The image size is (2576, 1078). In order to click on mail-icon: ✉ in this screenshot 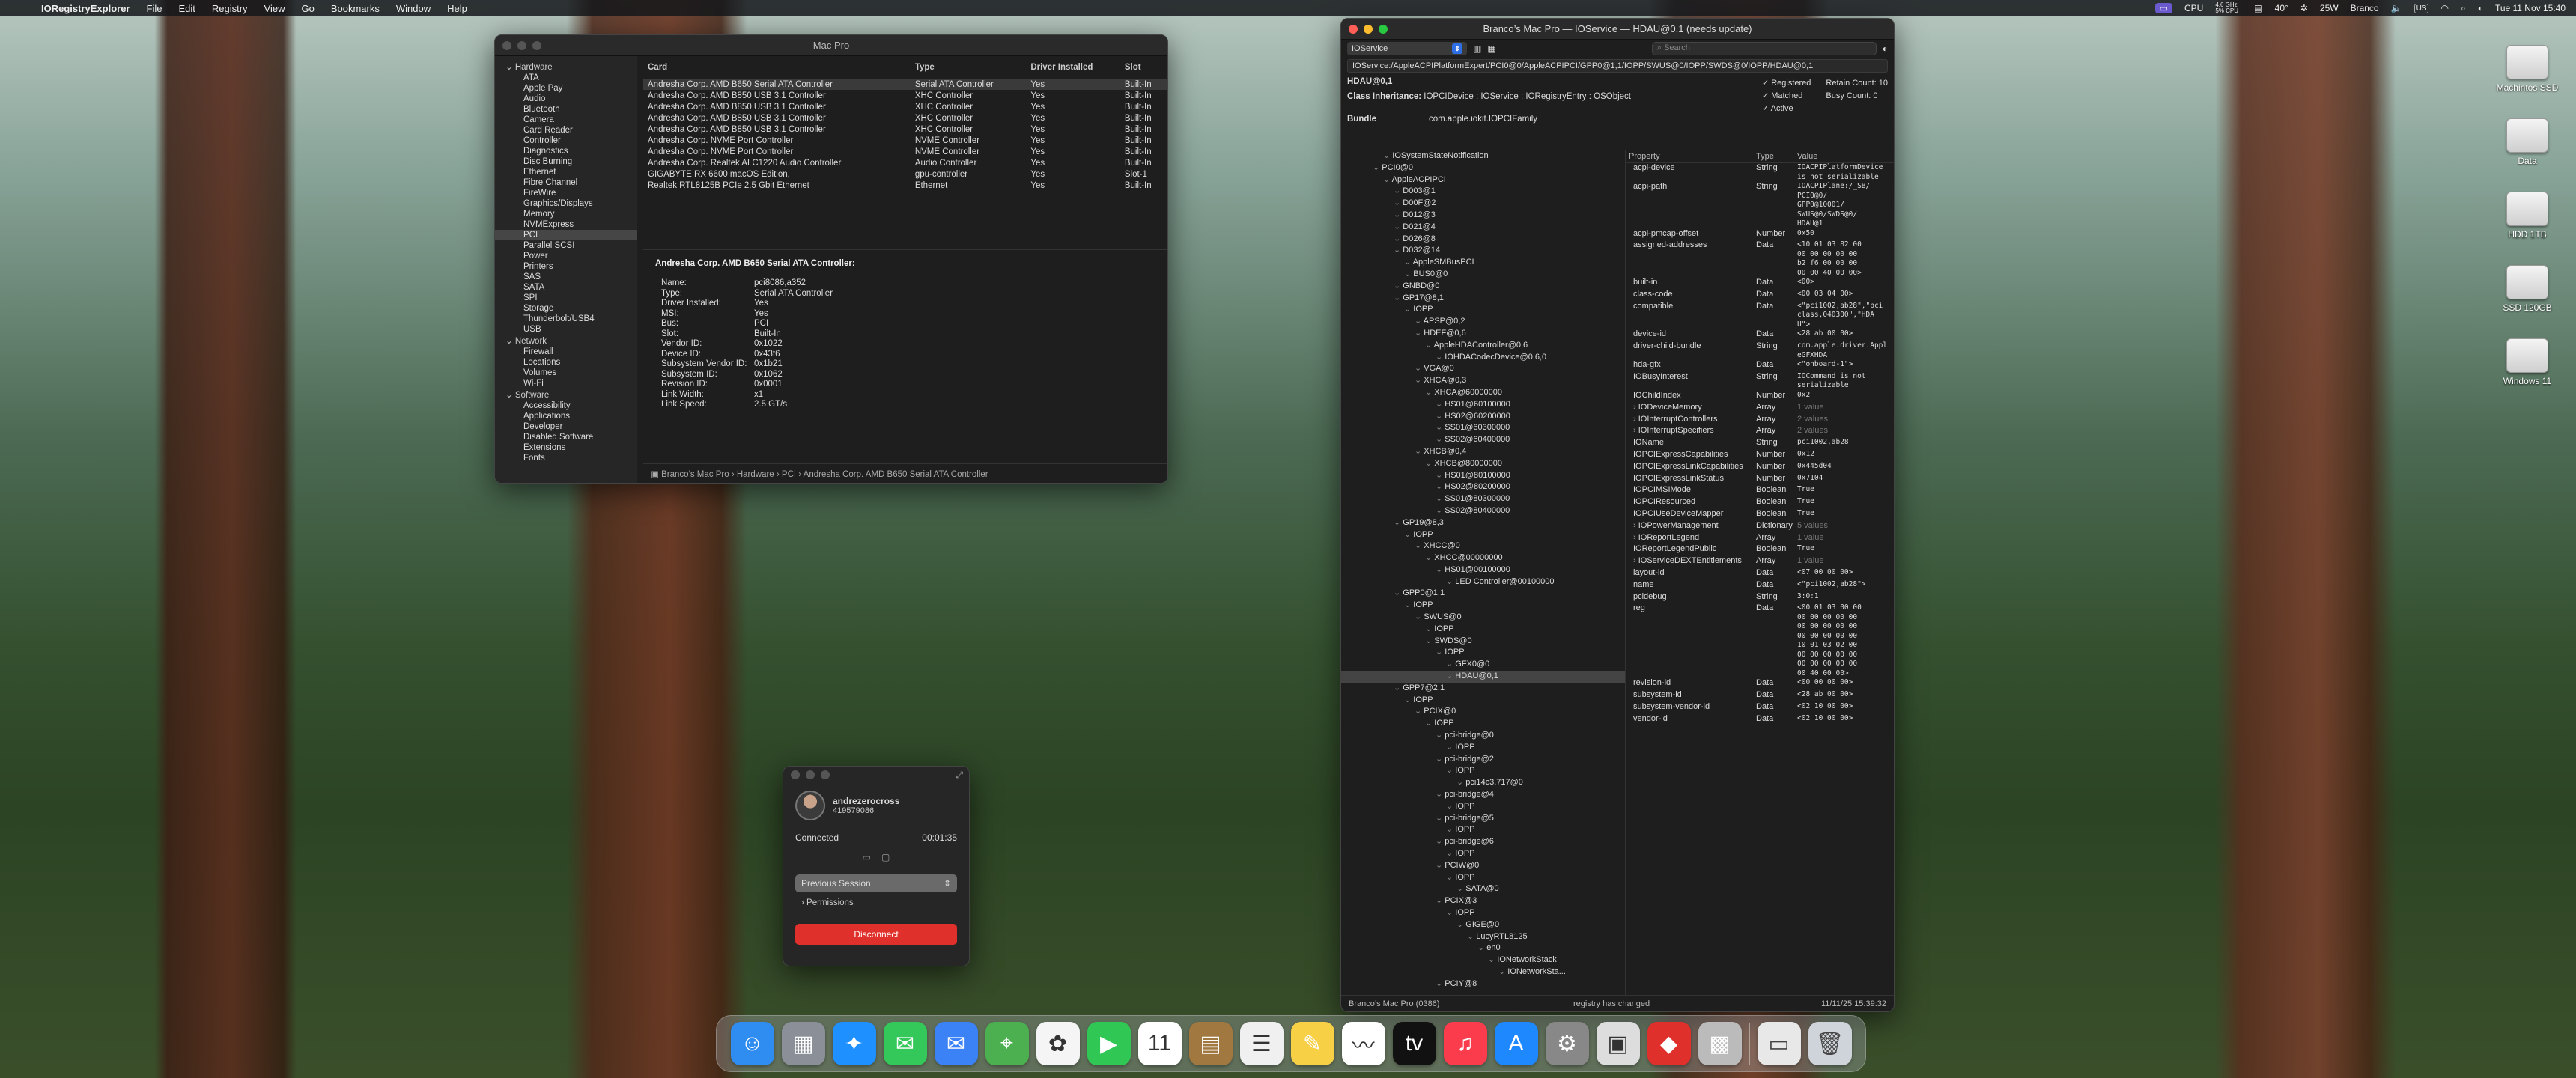, I will do `click(956, 1043)`.